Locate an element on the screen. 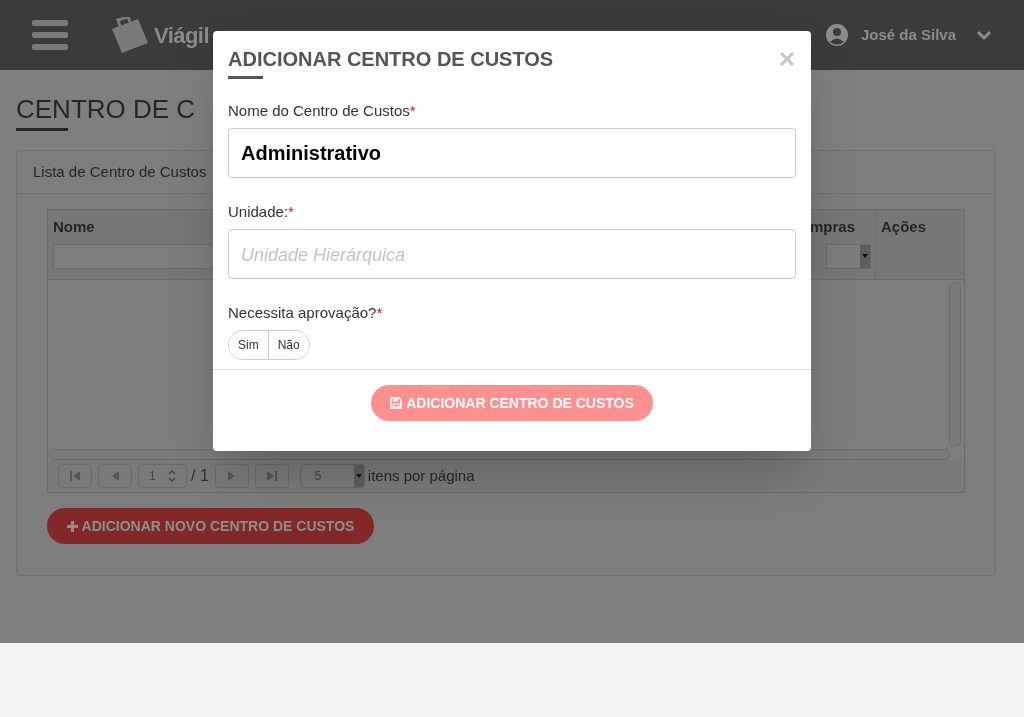  filter-dropdown is located at coordinates (848, 256).